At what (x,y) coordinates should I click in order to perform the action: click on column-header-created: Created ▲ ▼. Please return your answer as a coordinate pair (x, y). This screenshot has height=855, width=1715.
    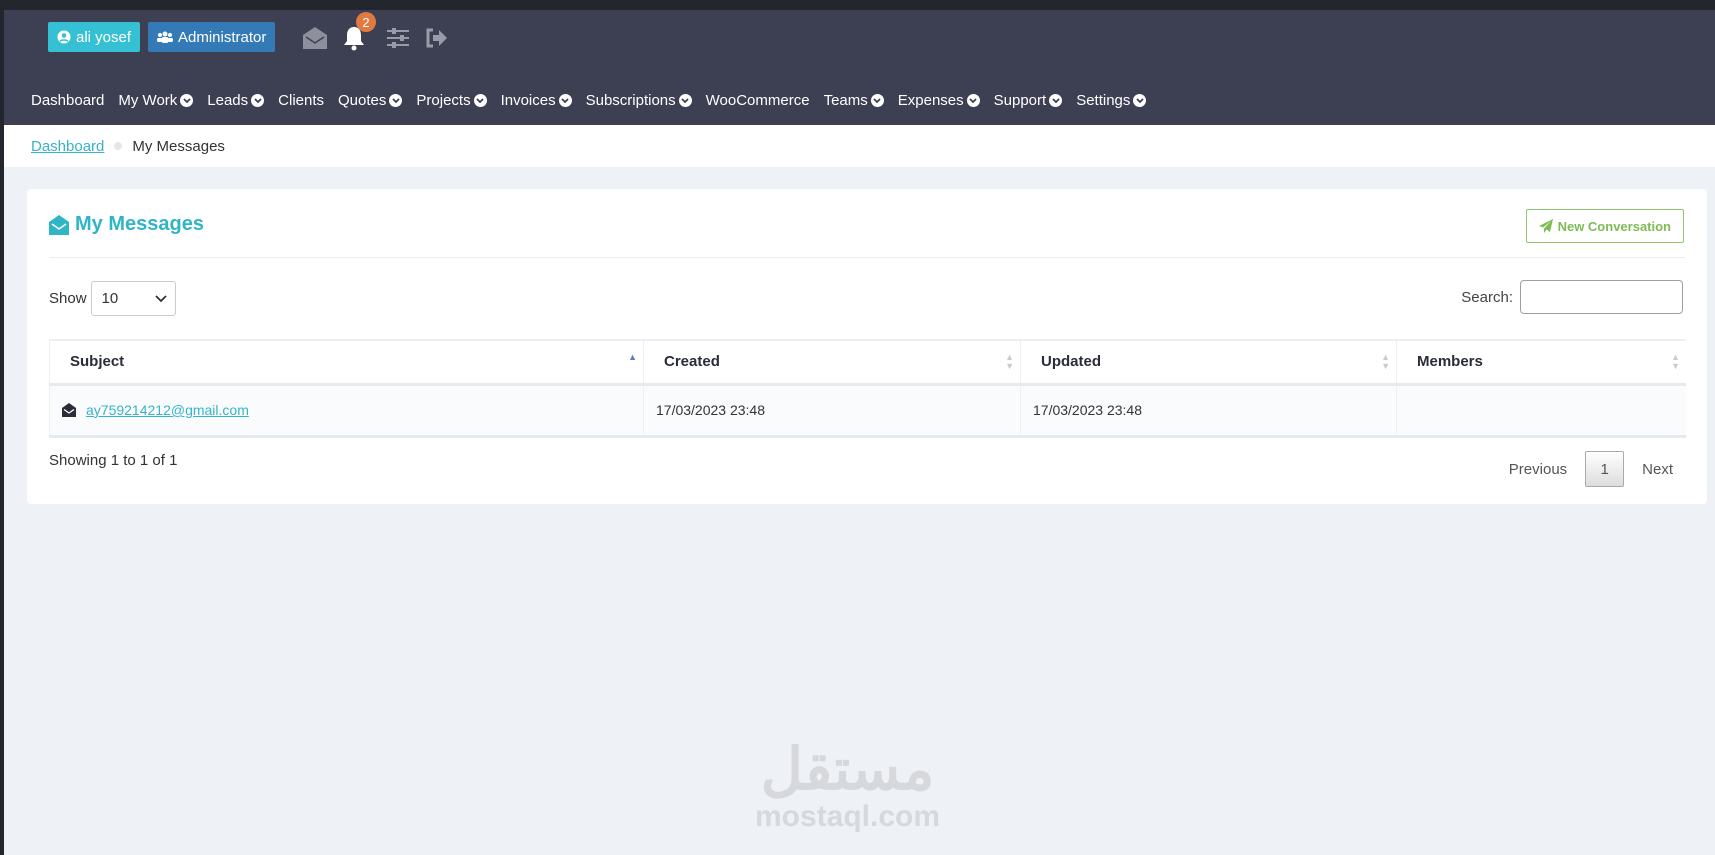
    Looking at the image, I should click on (832, 362).